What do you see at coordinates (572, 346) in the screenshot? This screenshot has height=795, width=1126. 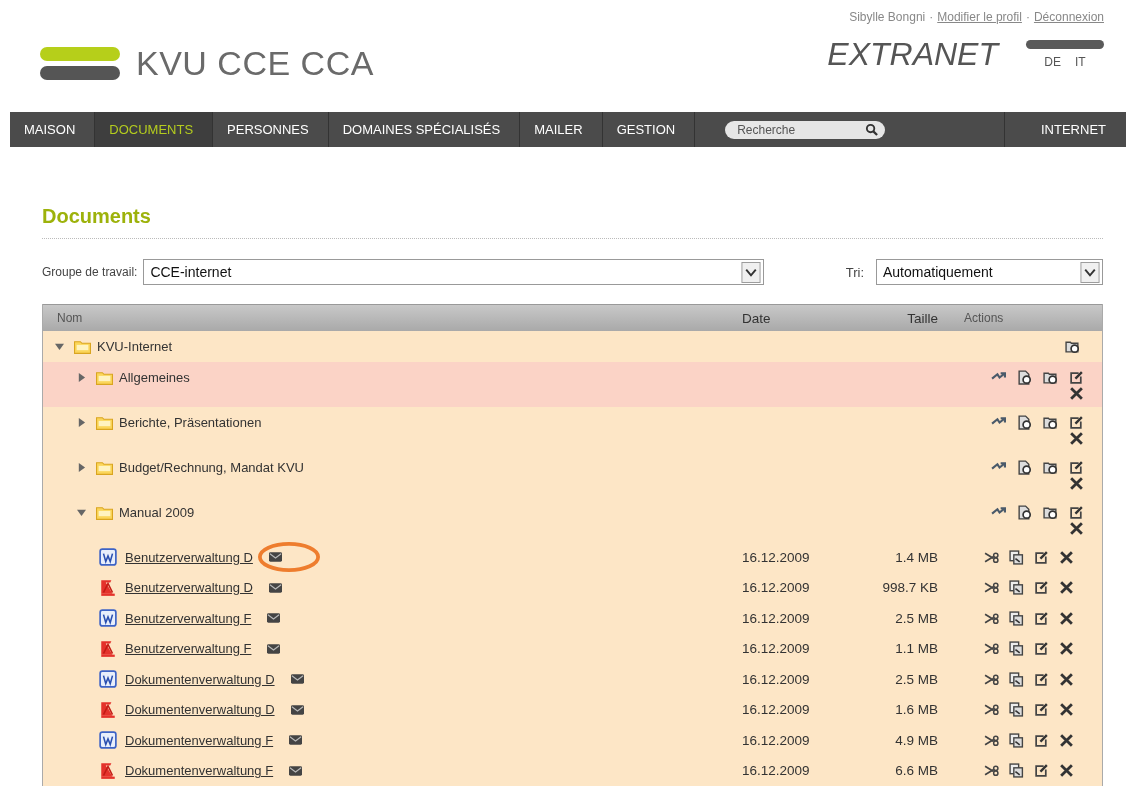 I see `folder-row: KVU-Internet` at bounding box center [572, 346].